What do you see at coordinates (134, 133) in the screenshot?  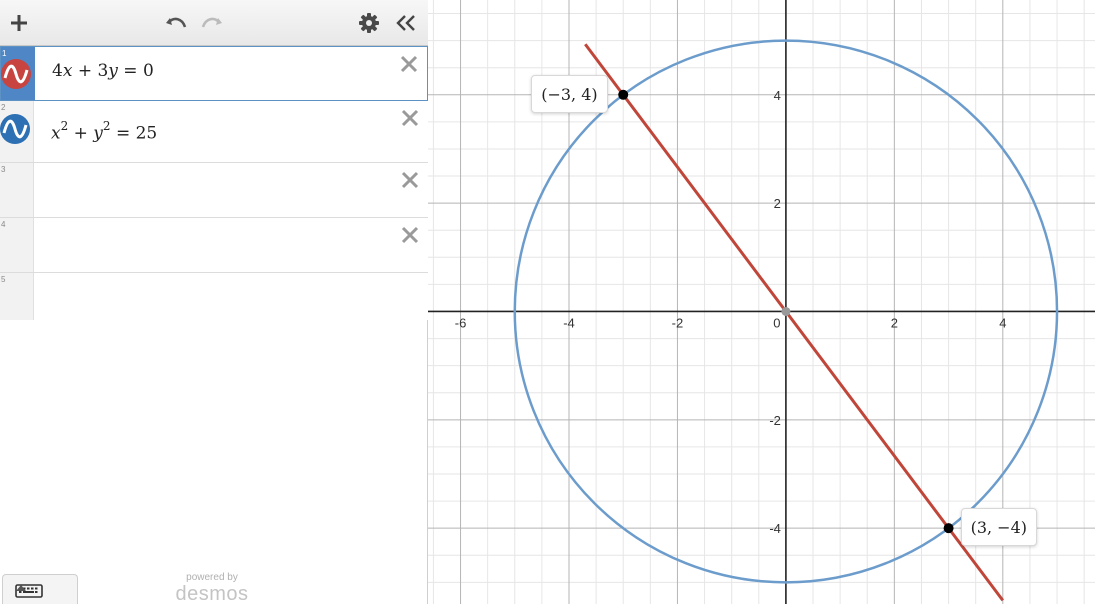 I see `expr-token: = 25` at bounding box center [134, 133].